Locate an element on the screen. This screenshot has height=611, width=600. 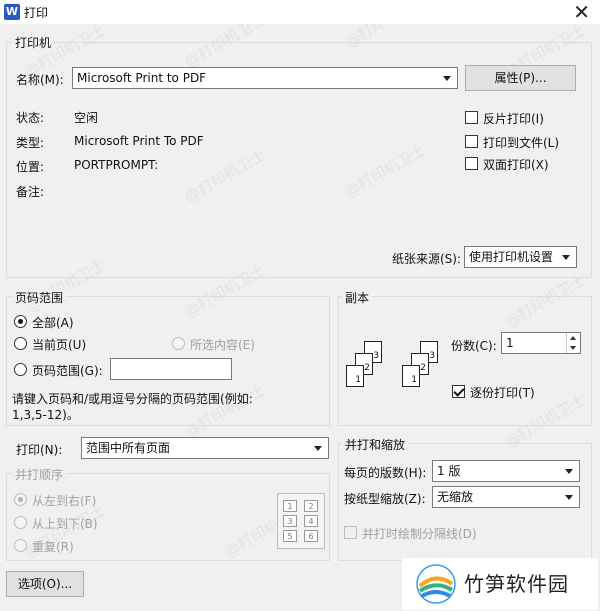
collate-checkbox is located at coordinates (458, 391).